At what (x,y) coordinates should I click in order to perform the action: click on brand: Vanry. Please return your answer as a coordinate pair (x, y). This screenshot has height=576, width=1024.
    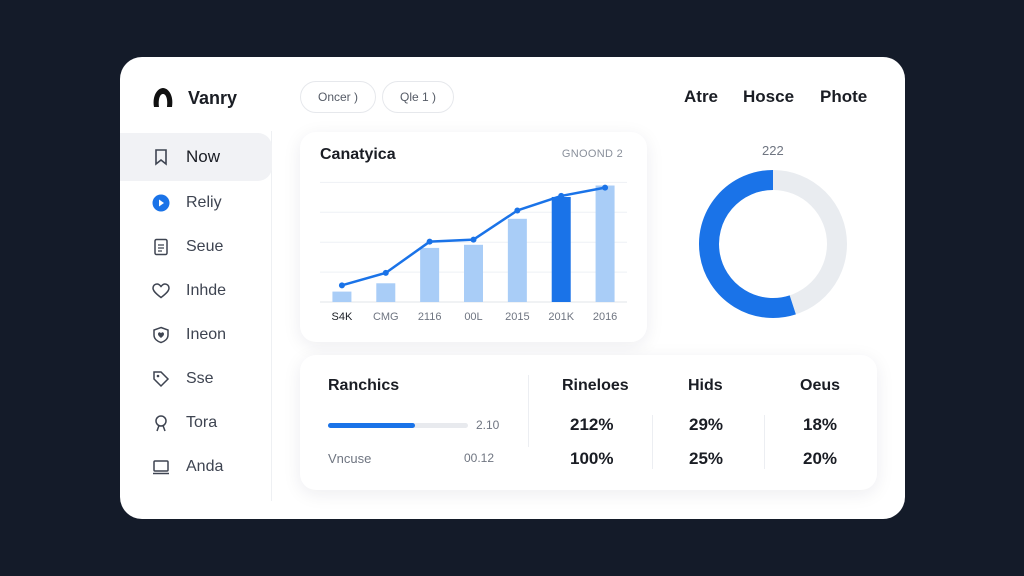
    Looking at the image, I should click on (193, 98).